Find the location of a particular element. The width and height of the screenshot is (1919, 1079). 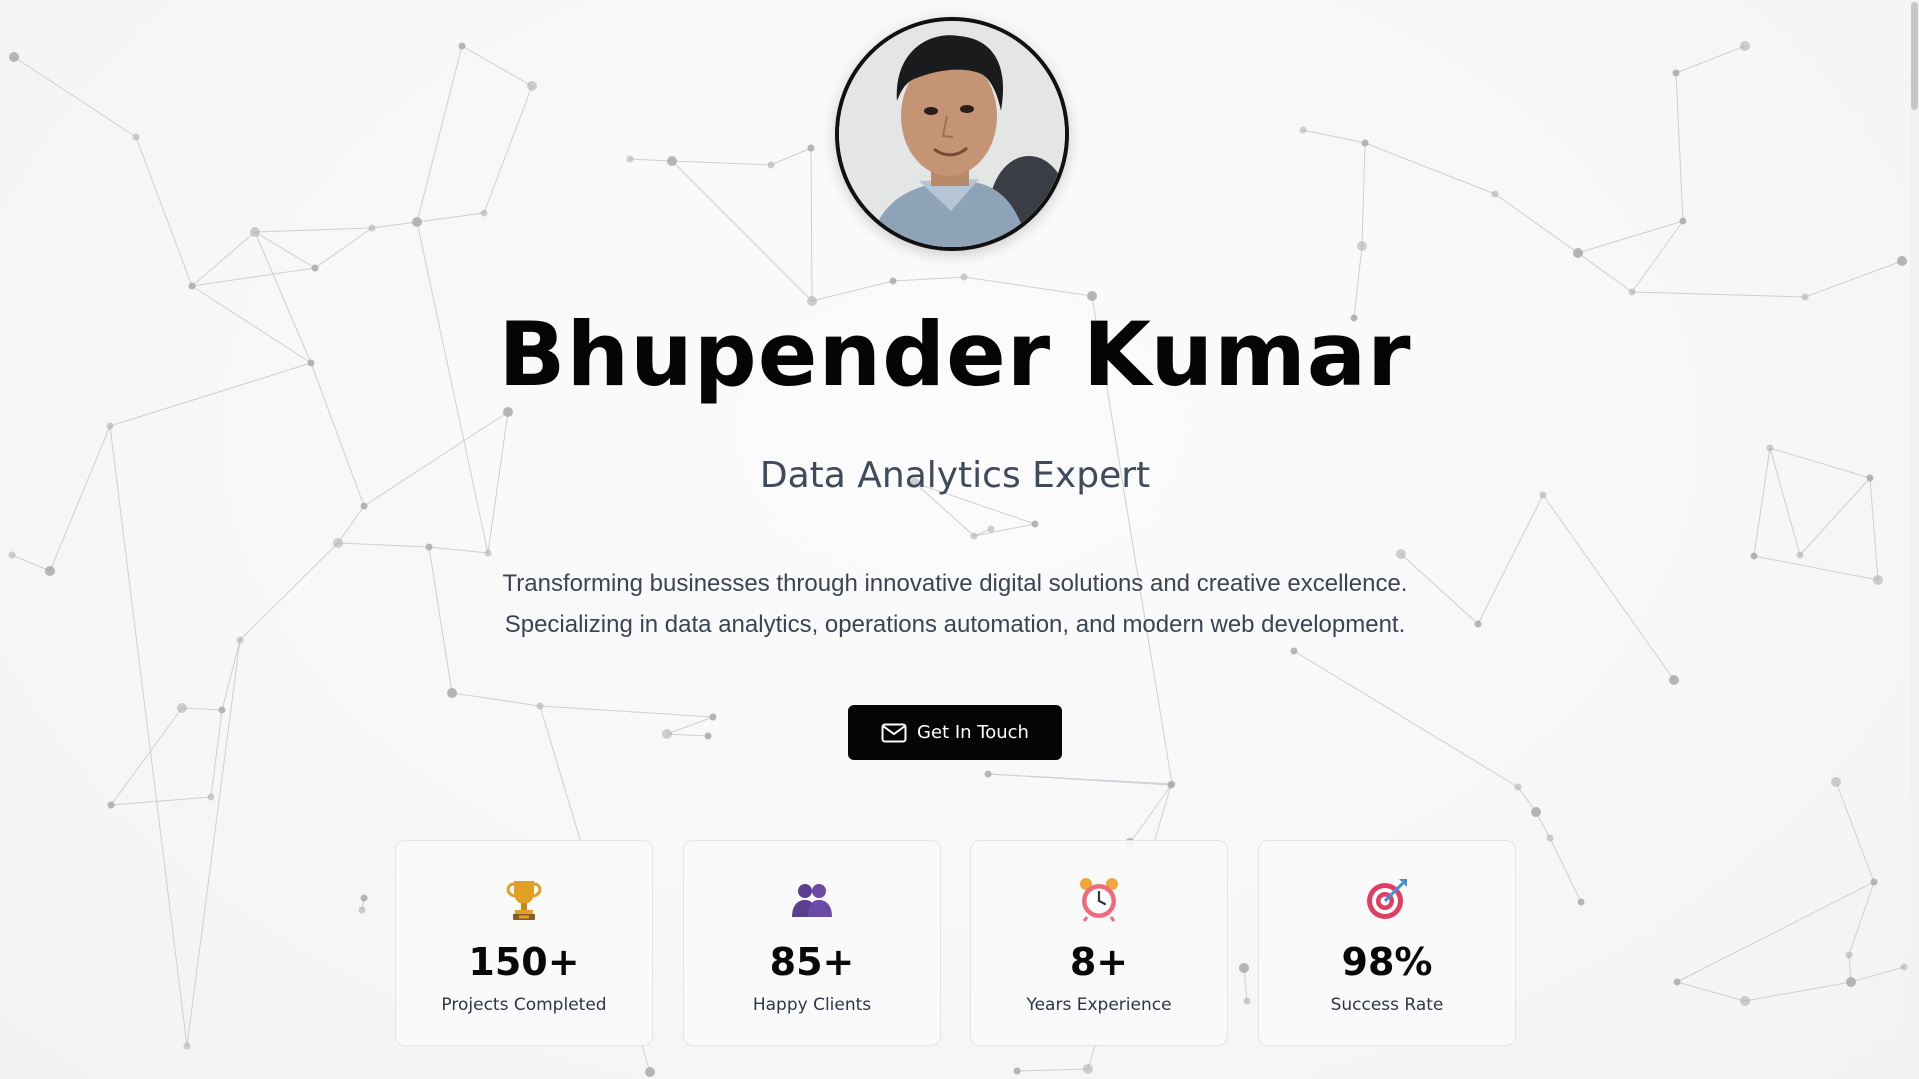

stat-card-experience: 8+ Years Experience is located at coordinates (1099, 943).